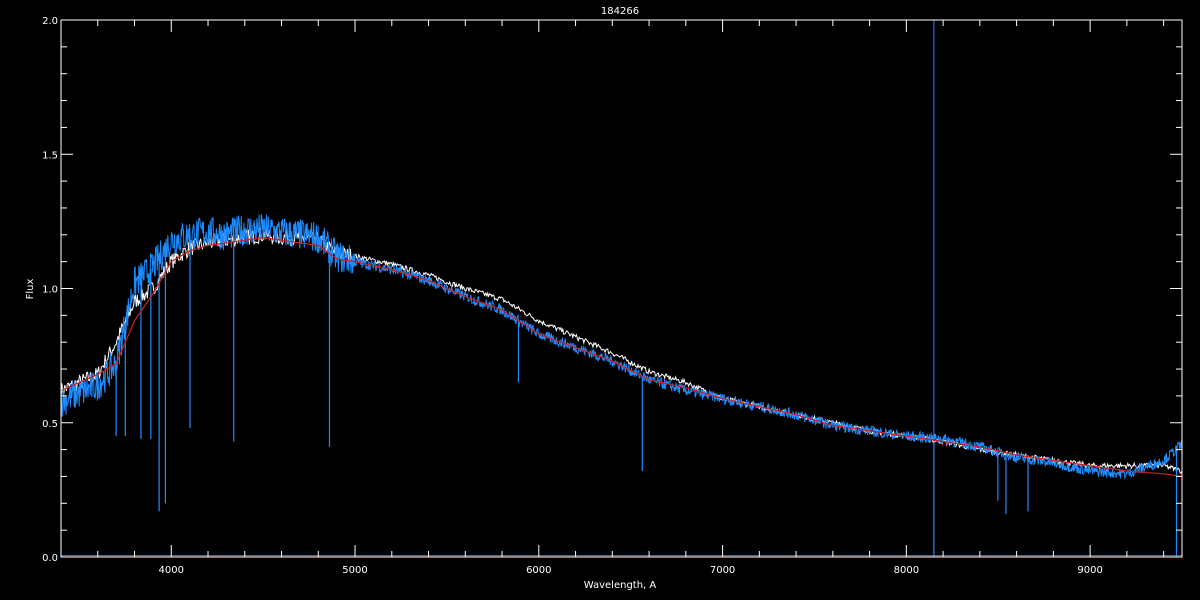  What do you see at coordinates (171, 570) in the screenshot?
I see `x-tick-label: 4000` at bounding box center [171, 570].